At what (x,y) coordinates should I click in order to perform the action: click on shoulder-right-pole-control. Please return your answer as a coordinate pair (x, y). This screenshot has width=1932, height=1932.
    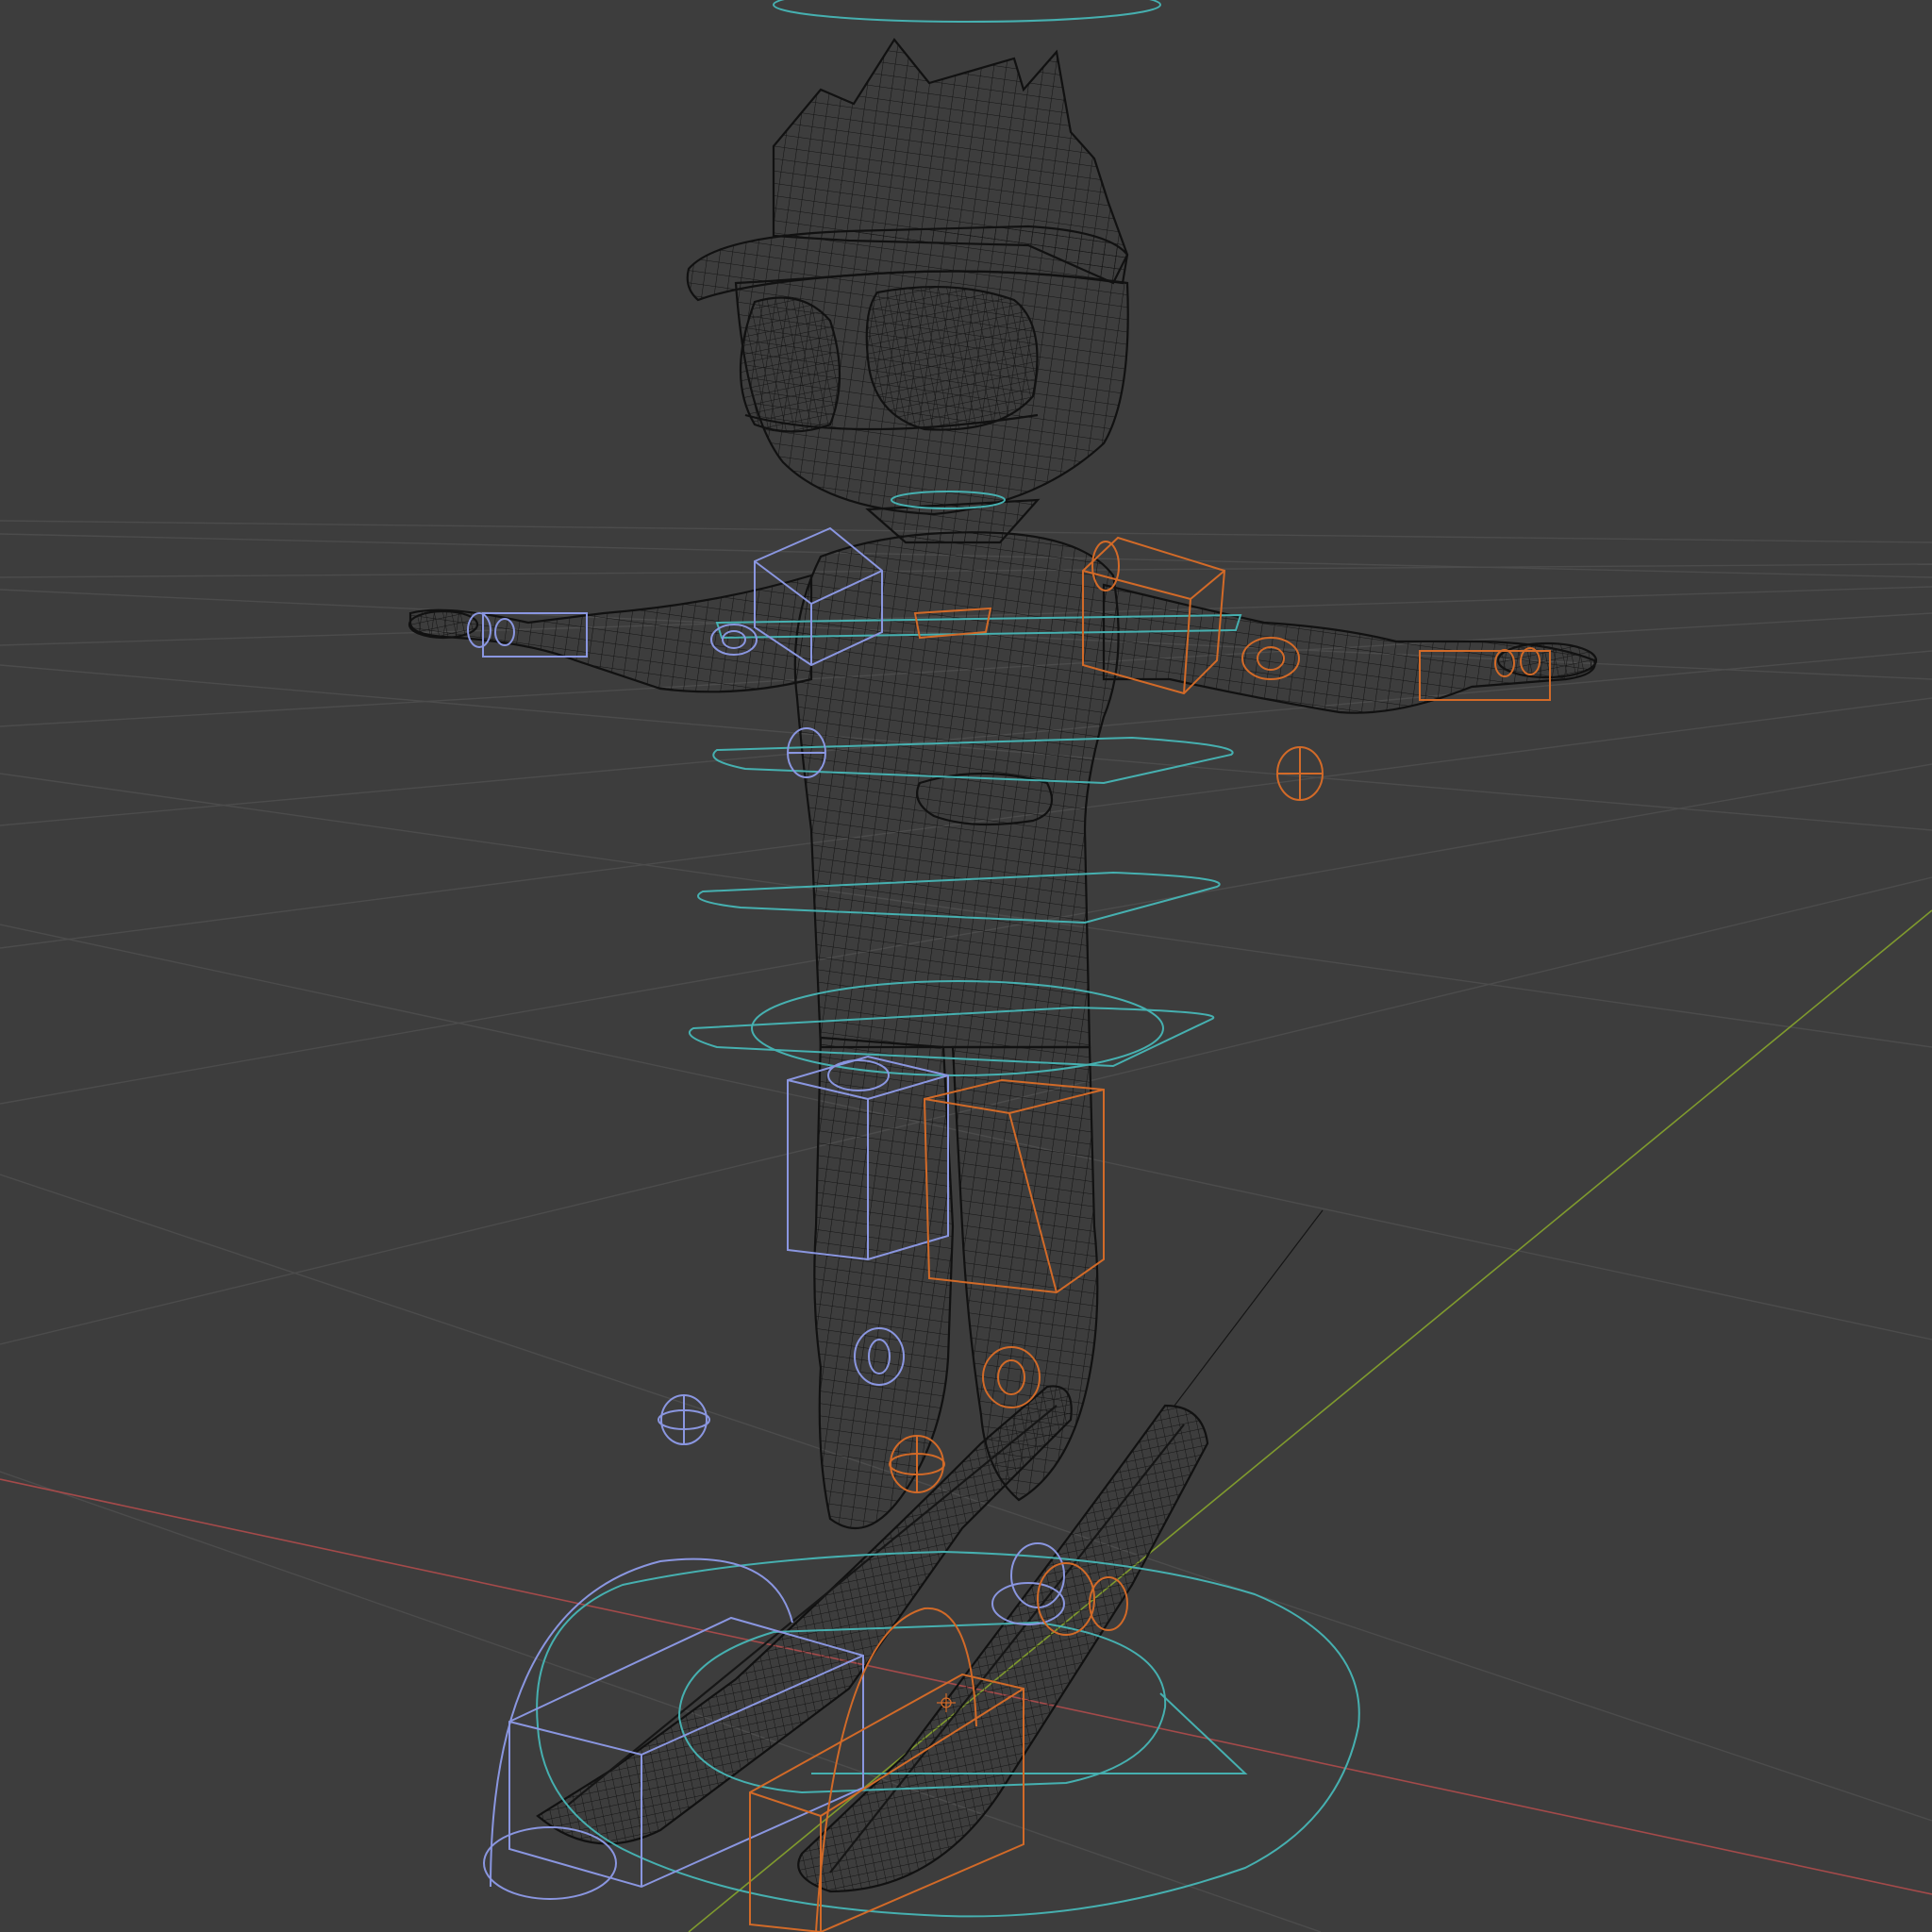
    Looking at the image, I should click on (1300, 773).